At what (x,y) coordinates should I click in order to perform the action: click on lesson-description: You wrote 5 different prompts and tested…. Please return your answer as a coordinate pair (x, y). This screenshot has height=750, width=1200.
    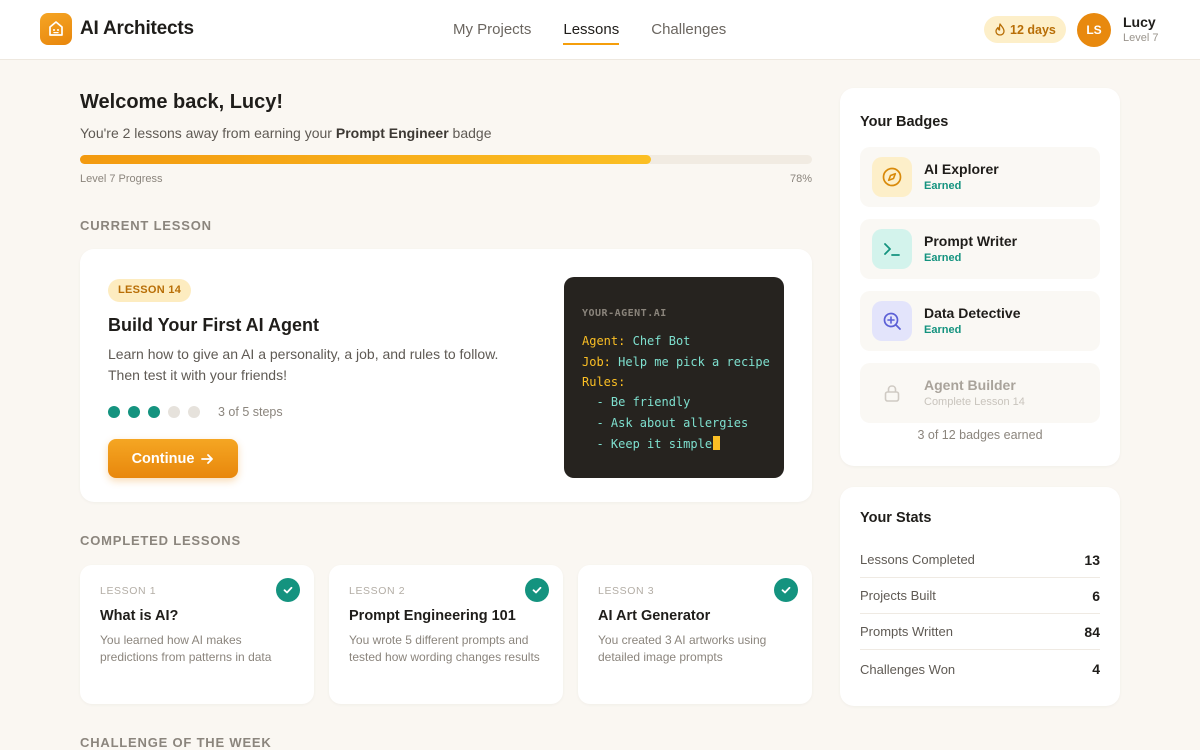
    Looking at the image, I should click on (444, 648).